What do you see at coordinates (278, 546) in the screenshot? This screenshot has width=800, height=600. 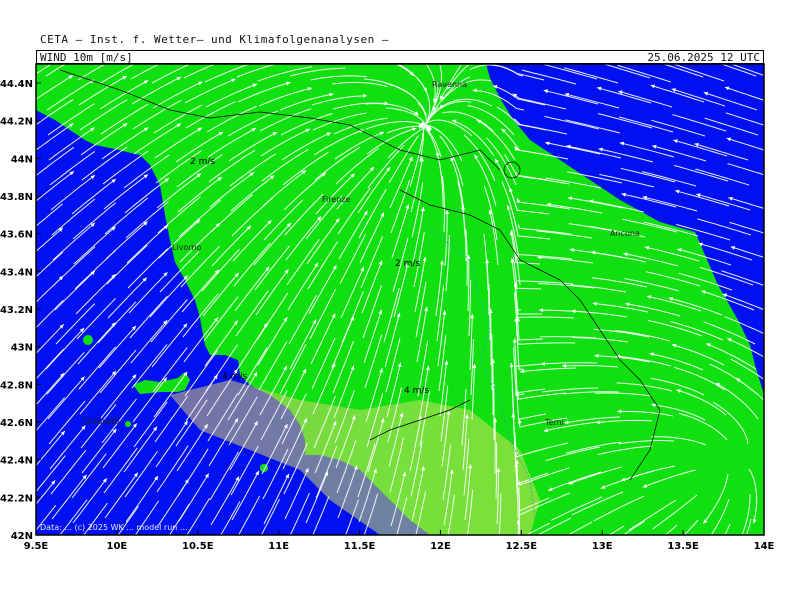 I see `lon-tick-label: 11E` at bounding box center [278, 546].